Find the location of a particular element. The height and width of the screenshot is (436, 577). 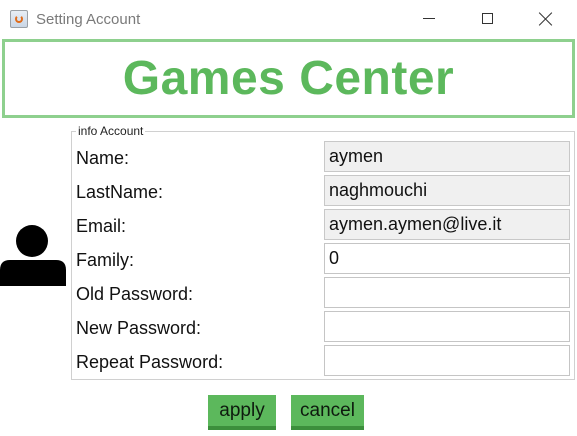

group-legend: info Account is located at coordinates (111, 131).